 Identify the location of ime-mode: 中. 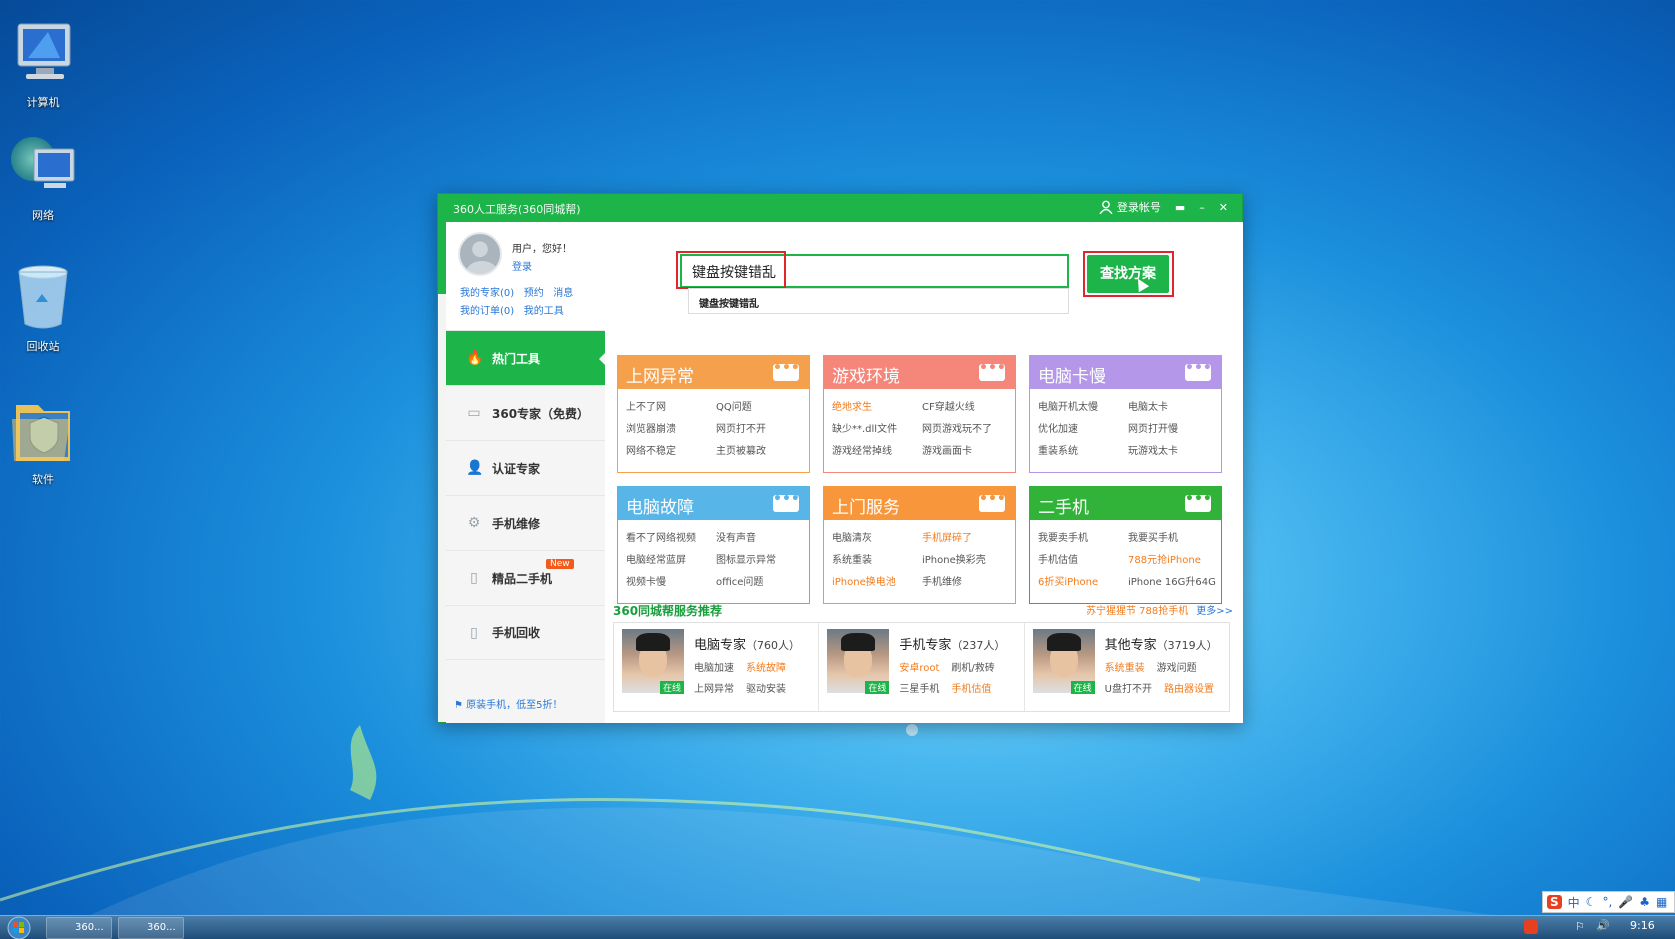
(1574, 902).